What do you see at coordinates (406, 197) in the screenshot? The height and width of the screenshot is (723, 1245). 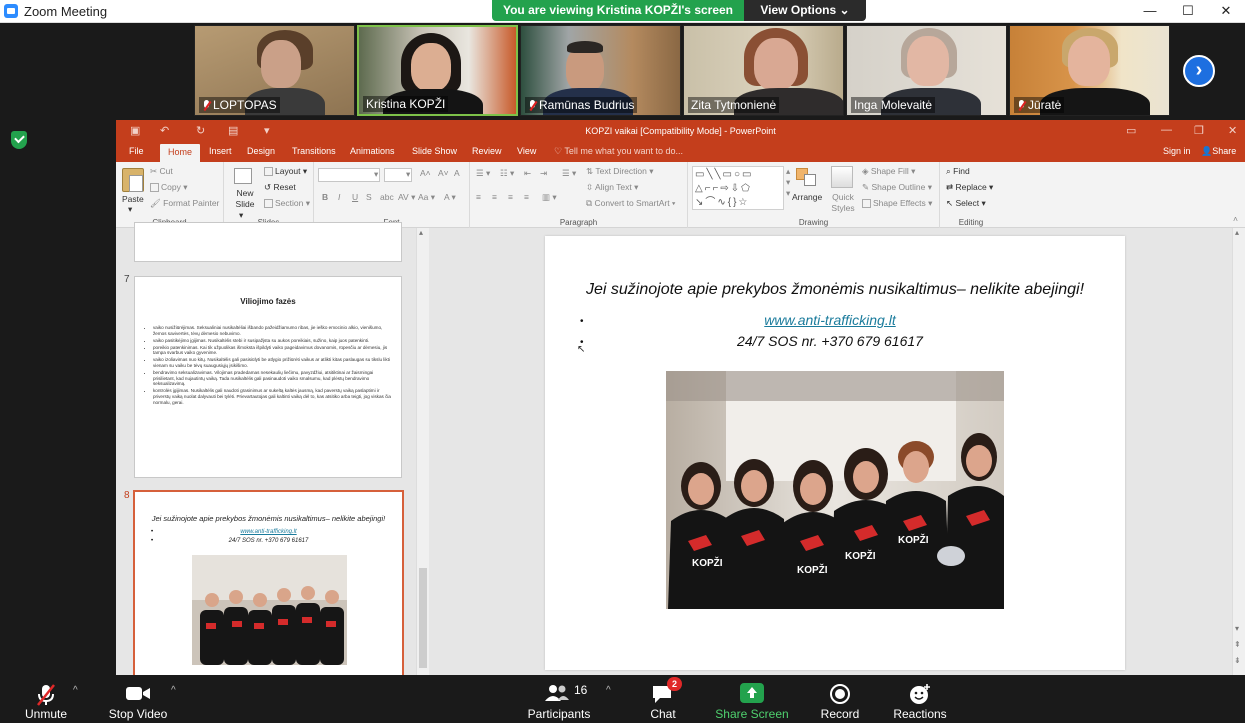 I see `char-spacing-icon: AV ▾` at bounding box center [406, 197].